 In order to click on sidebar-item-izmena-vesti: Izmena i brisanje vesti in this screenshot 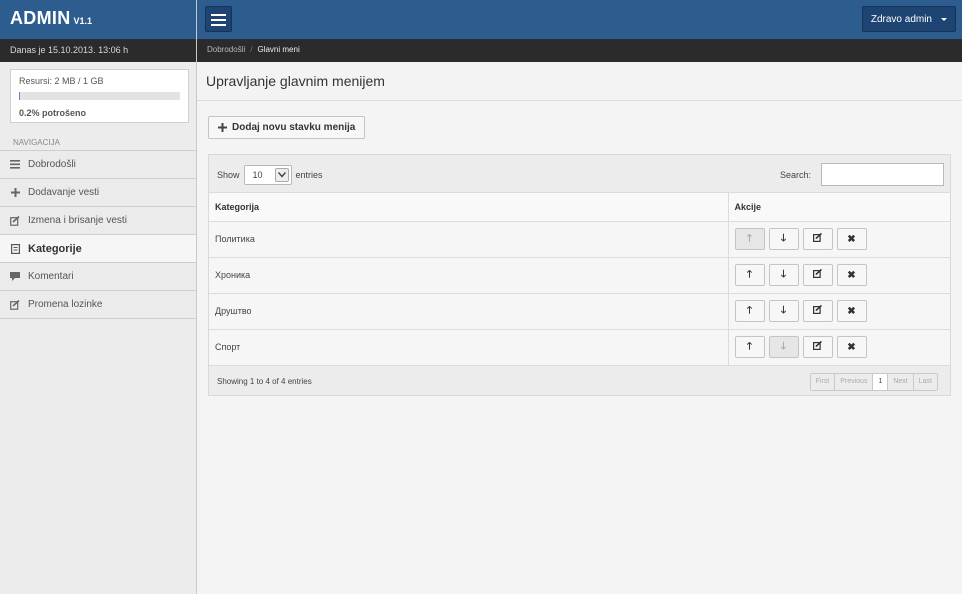, I will do `click(98, 221)`.